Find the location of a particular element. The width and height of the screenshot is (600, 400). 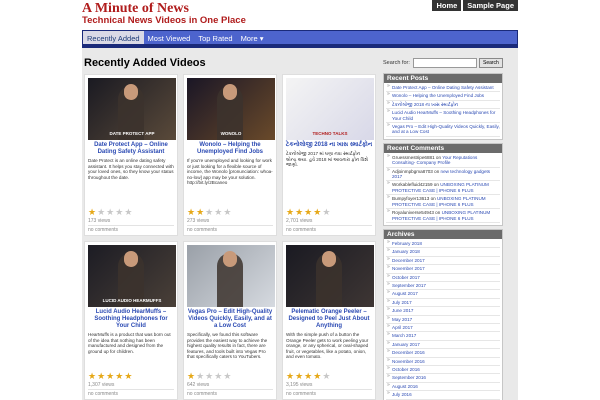

archive-item: October 2017 is located at coordinates (443, 278).